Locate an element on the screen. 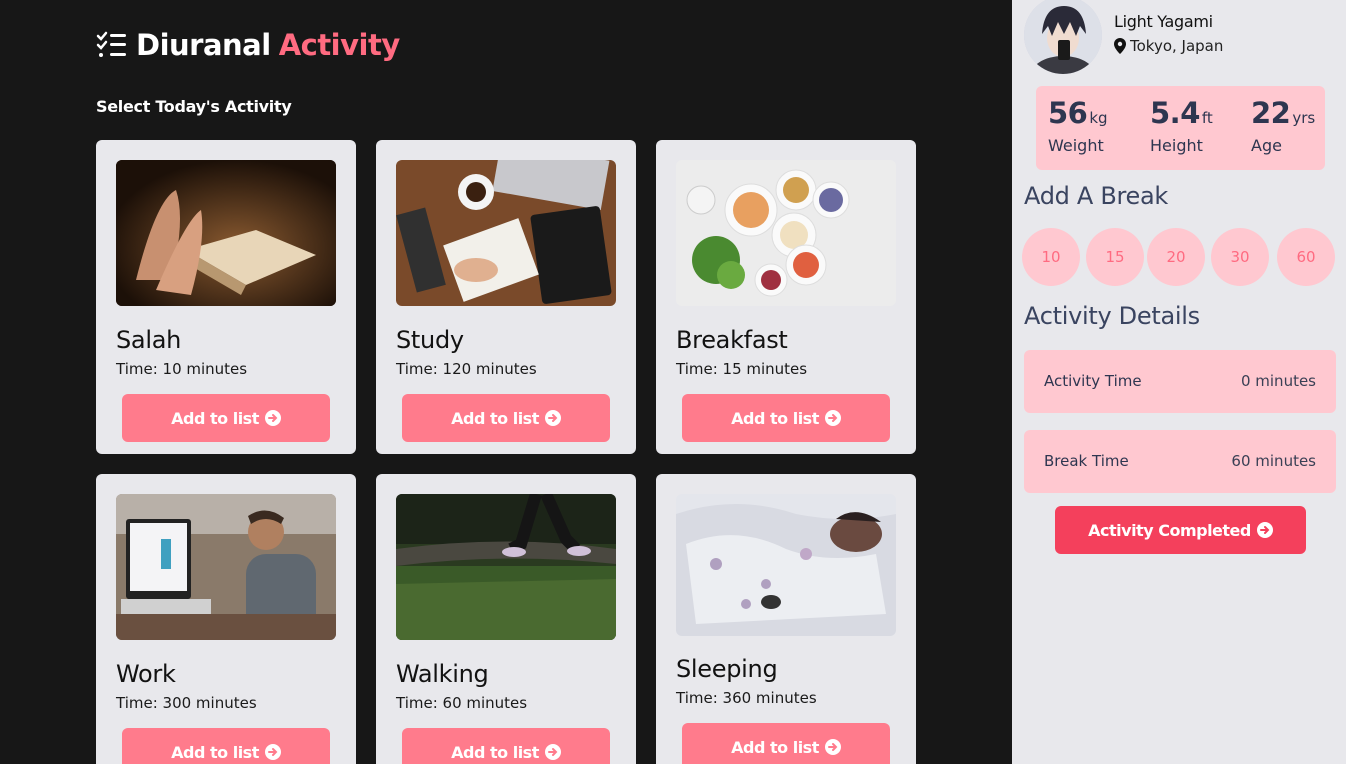 This screenshot has height=764, width=1346. activity-time: Time: 120 minutes is located at coordinates (466, 369).